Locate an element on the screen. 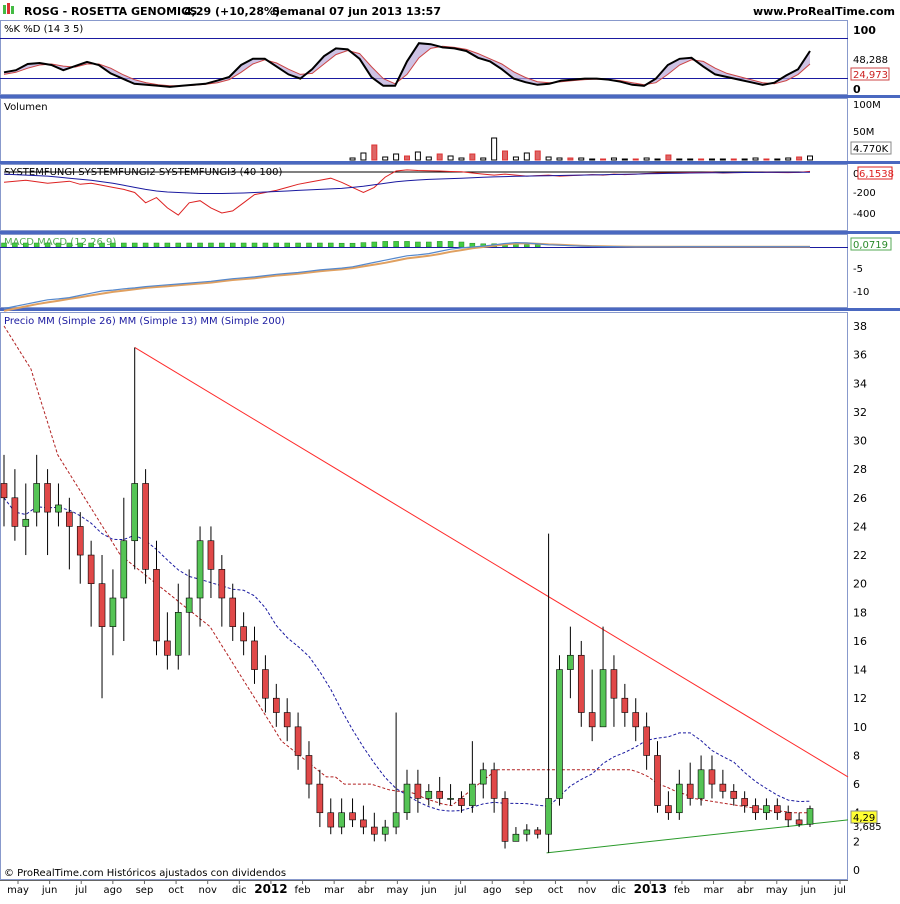 This screenshot has width=900, height=904. x-tick-label: dic is located at coordinates (239, 890).